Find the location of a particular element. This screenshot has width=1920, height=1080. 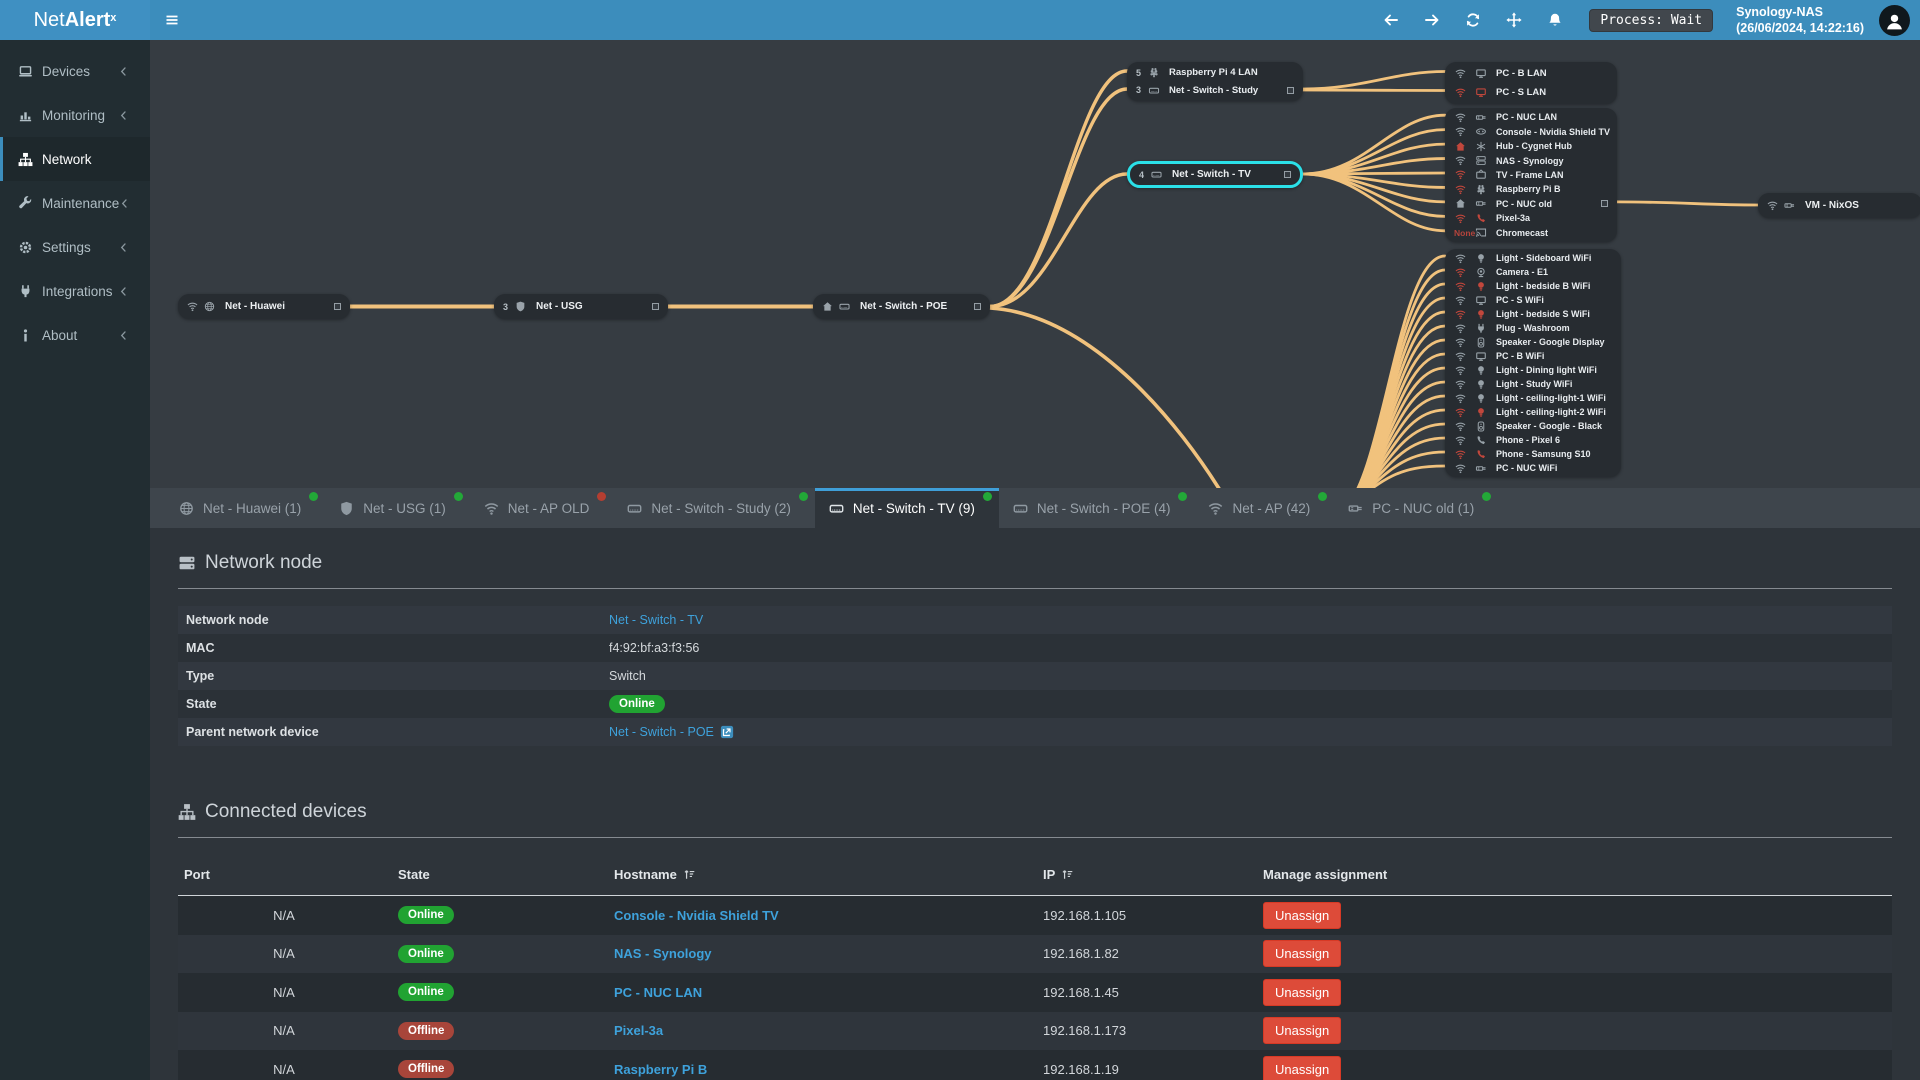

raspberry-icon is located at coordinates (1154, 73).